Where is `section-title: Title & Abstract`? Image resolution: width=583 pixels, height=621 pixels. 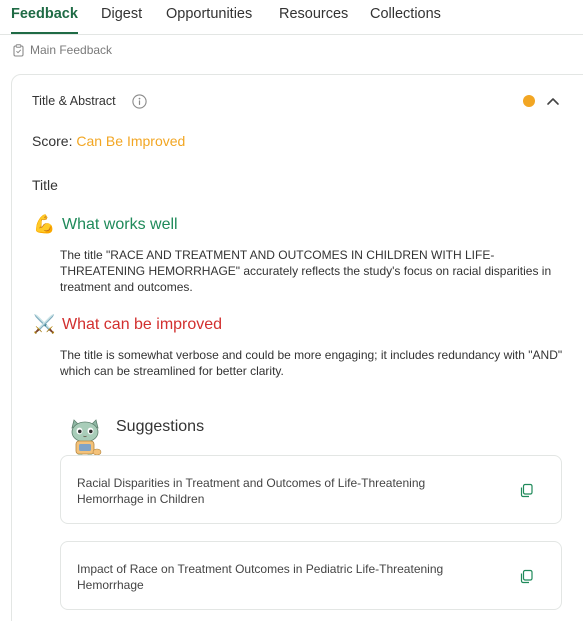
section-title: Title & Abstract is located at coordinates (74, 101).